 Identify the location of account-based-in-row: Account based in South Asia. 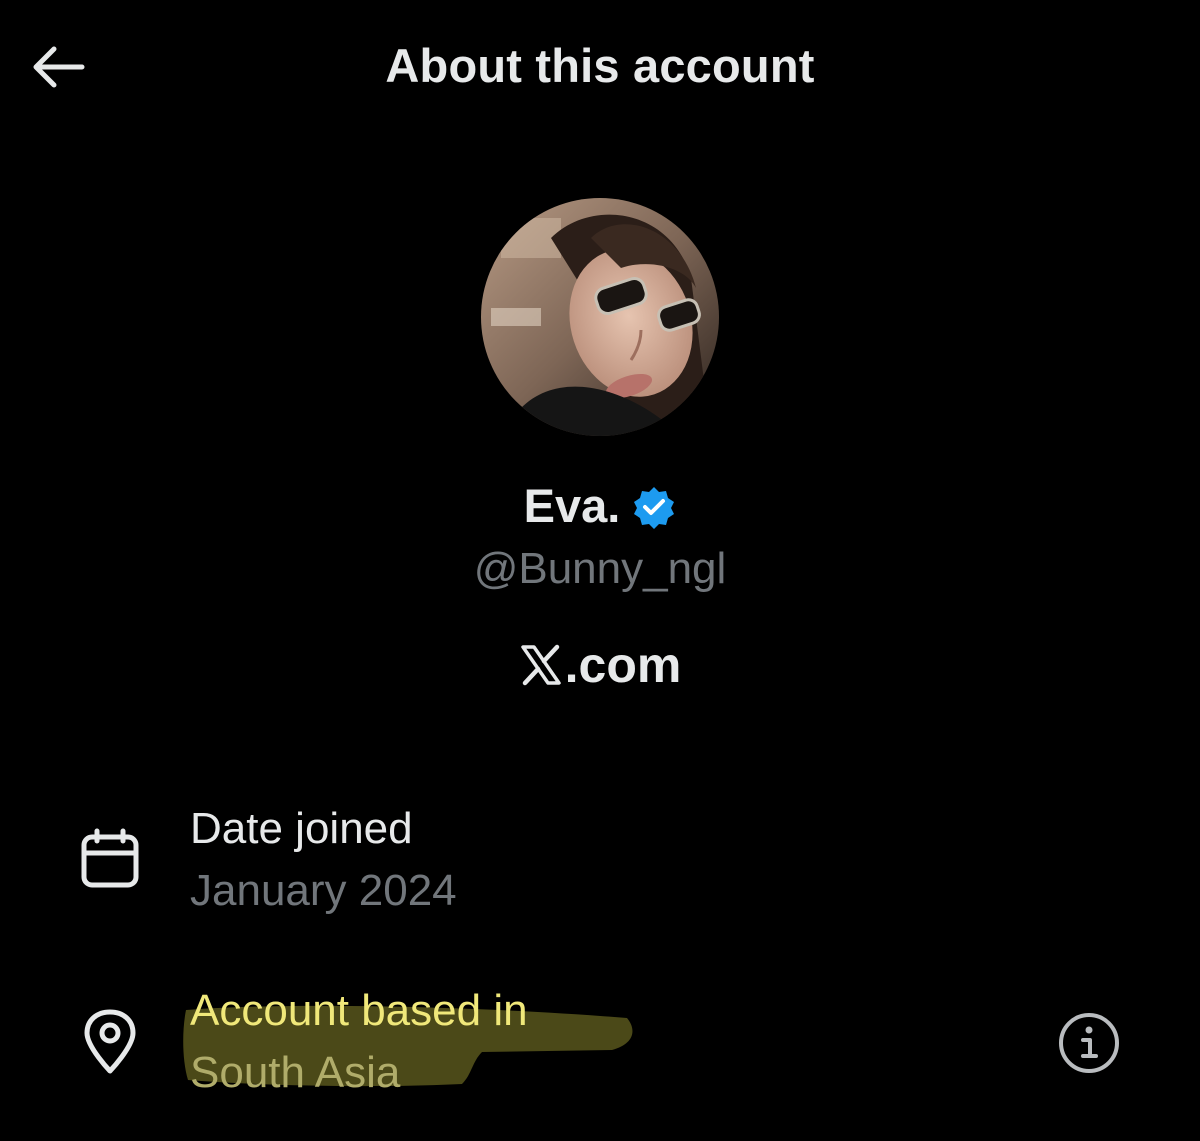
(600, 1042).